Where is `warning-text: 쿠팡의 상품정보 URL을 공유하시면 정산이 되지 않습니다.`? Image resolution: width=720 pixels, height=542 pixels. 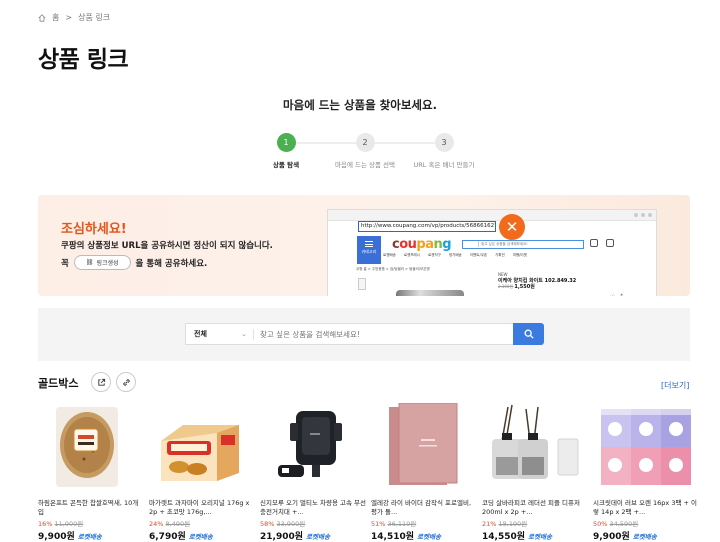 warning-text: 쿠팡의 상품정보 URL을 공유하시면 정산이 되지 않습니다. is located at coordinates (167, 246).